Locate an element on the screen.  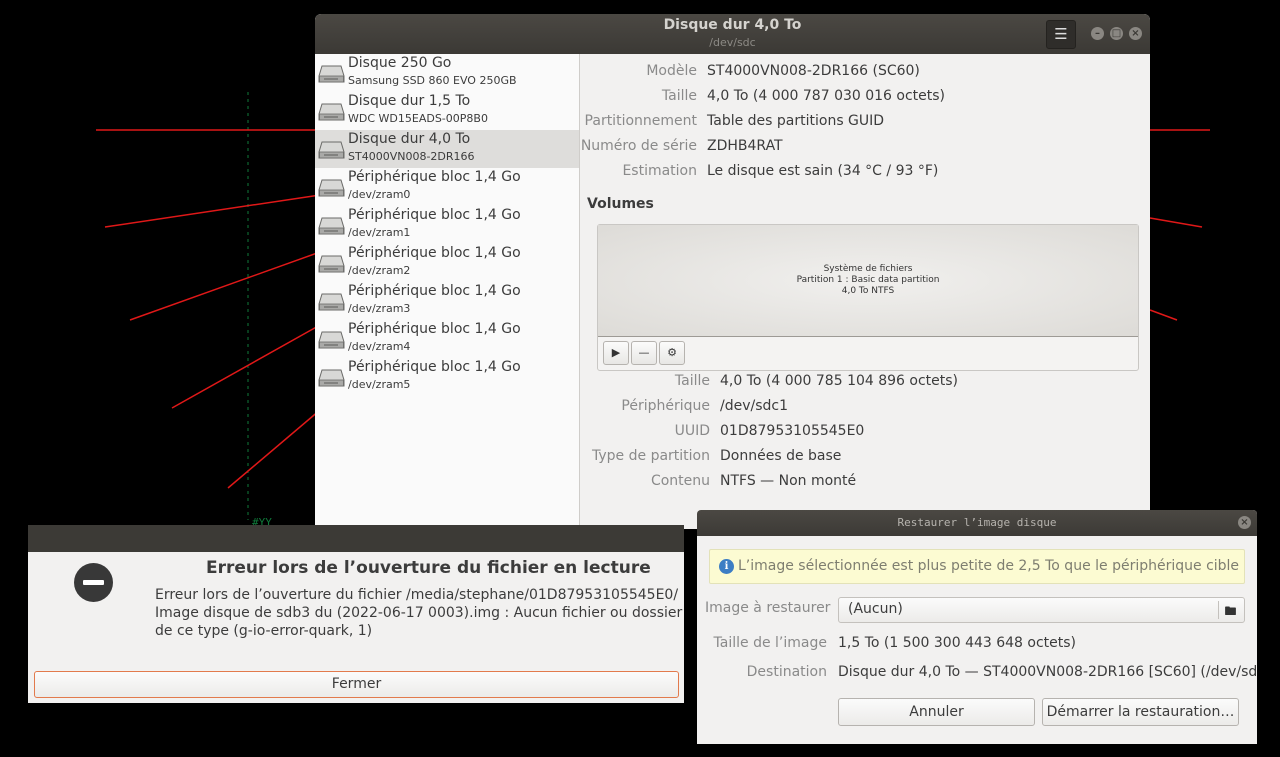
mount-button: ▶ is located at coordinates (616, 353).